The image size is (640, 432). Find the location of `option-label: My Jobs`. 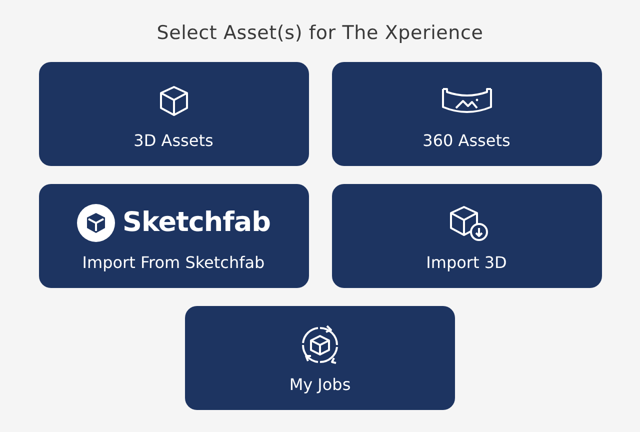

option-label: My Jobs is located at coordinates (320, 384).